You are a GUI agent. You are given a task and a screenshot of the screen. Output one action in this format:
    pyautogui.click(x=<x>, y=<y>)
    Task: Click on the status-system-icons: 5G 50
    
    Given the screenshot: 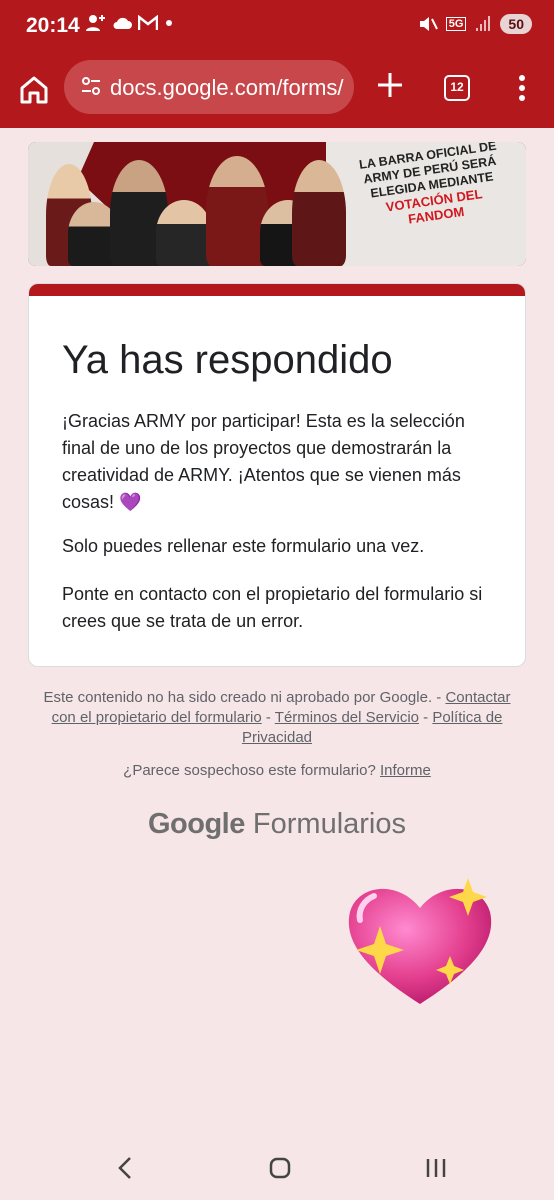 What is the action you would take?
    pyautogui.click(x=475, y=24)
    